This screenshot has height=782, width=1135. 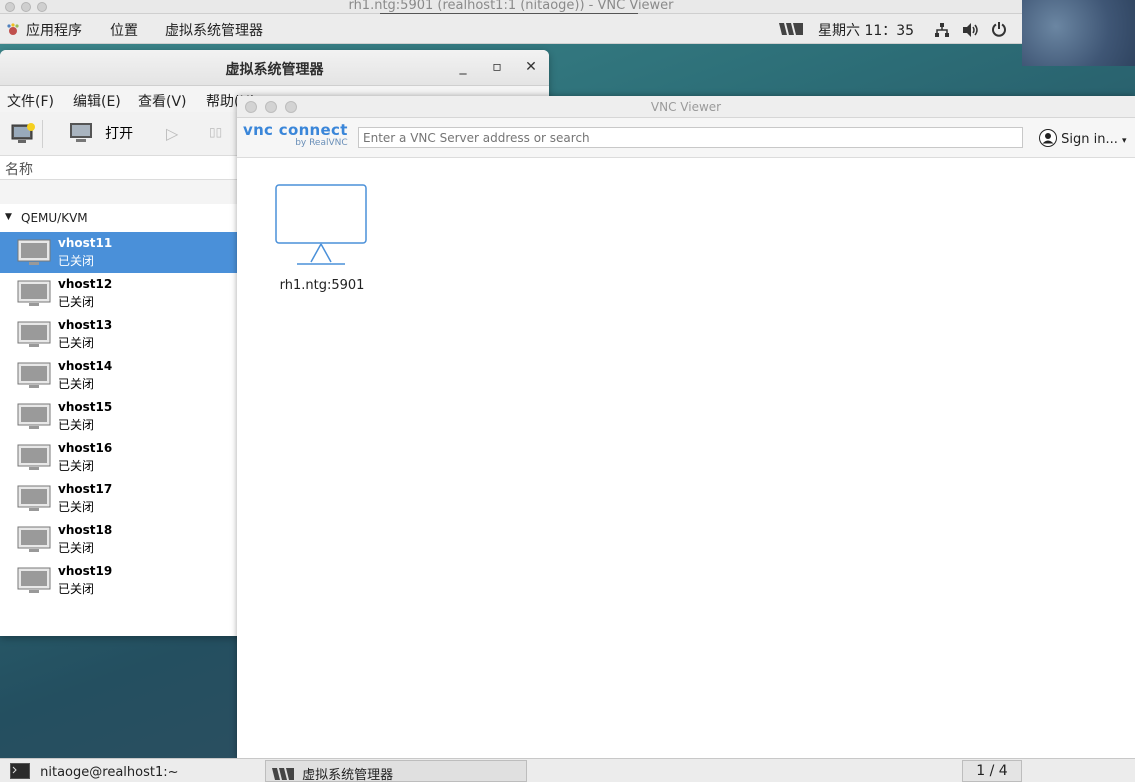 I want to click on run-icon: ▷, so click(x=172, y=133).